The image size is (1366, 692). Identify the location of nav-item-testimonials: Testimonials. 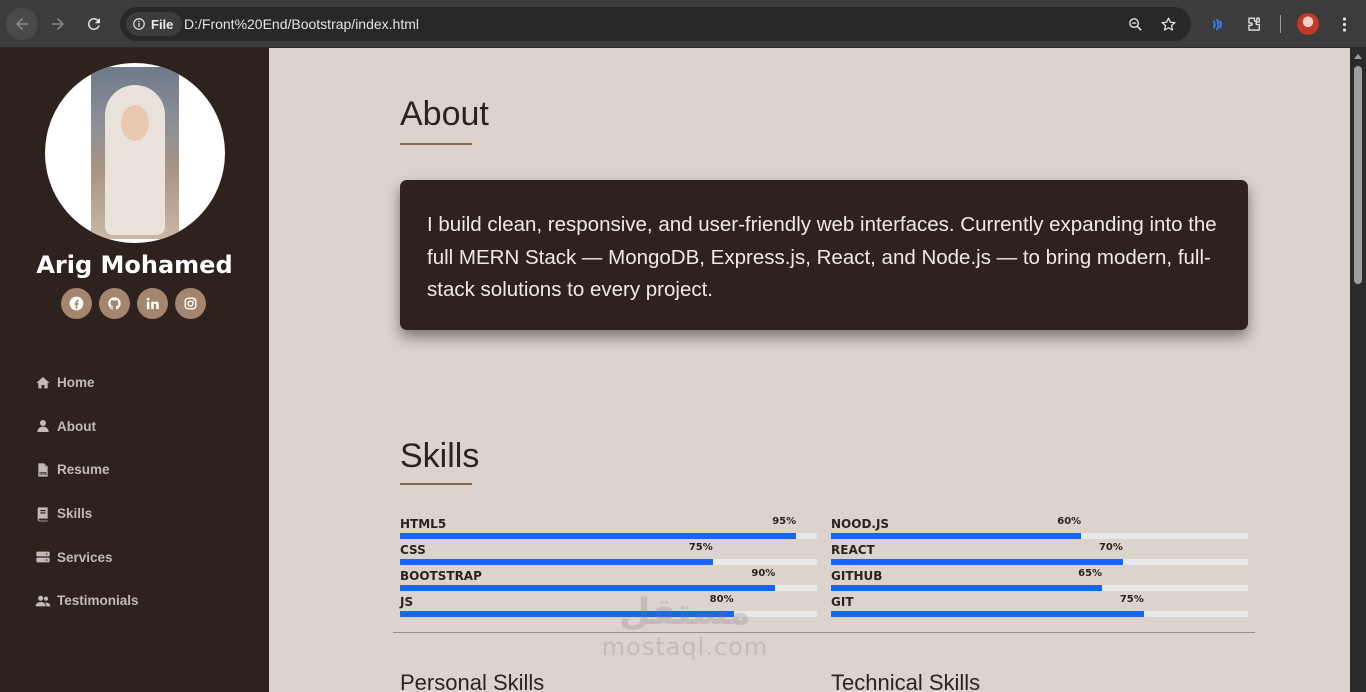
(87, 601).